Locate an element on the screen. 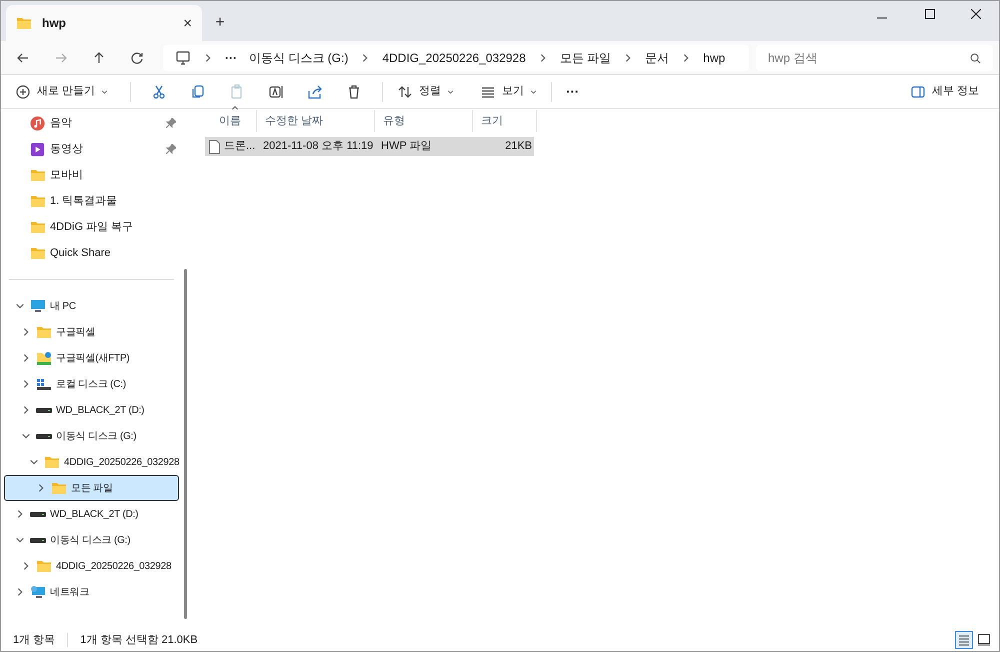  tree-item: 로컬 디스크 (C:) is located at coordinates (91, 384).